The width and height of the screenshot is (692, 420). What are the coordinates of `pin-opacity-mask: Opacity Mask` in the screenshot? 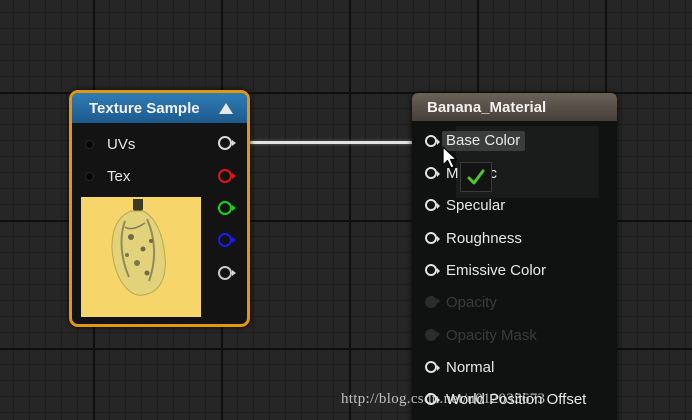 It's located at (481, 335).